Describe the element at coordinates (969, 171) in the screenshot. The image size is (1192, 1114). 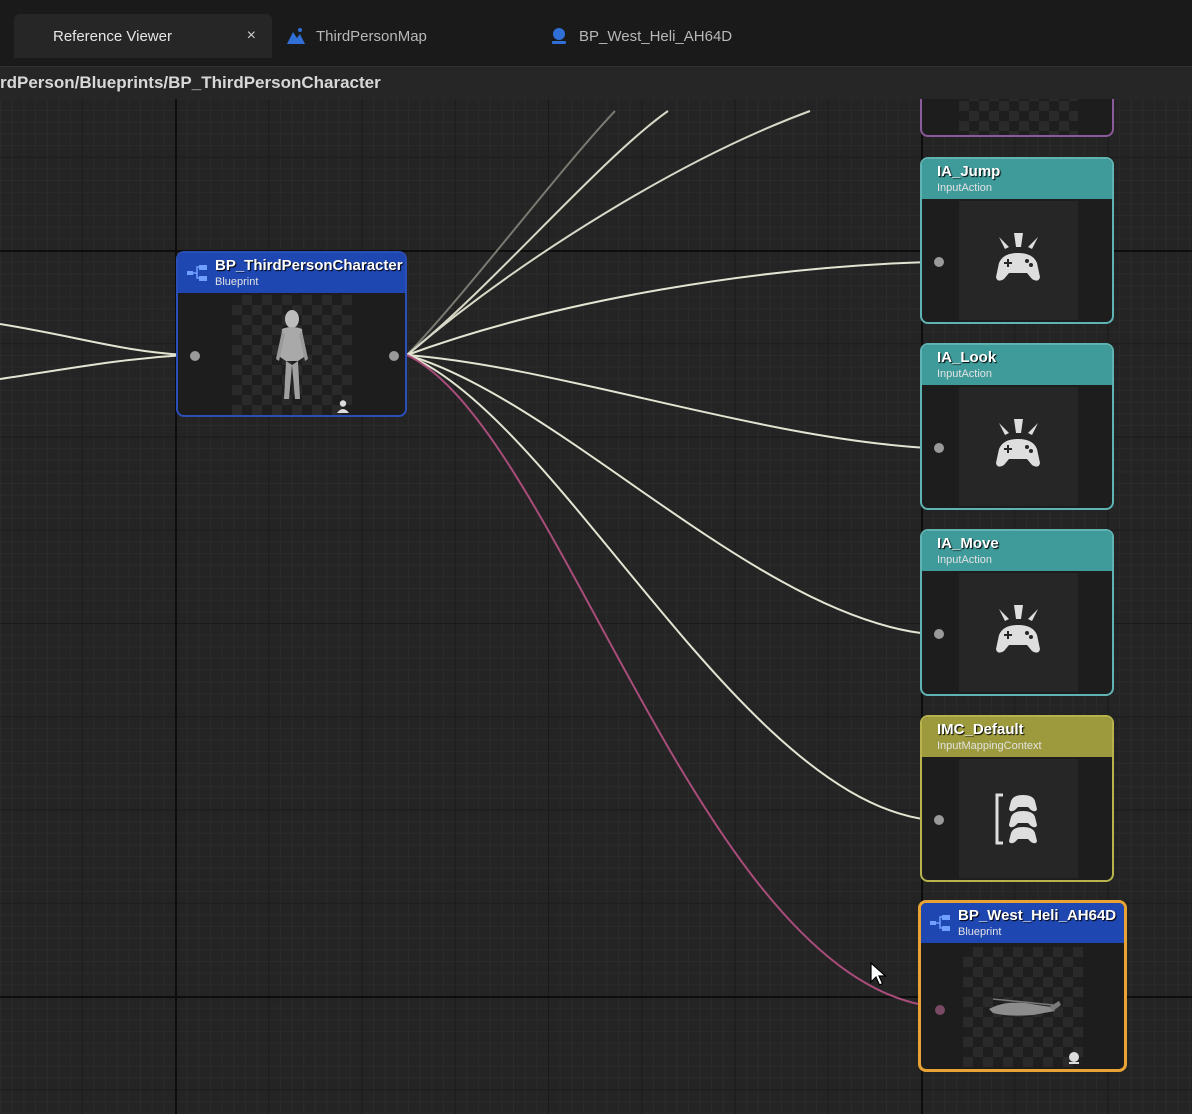
I see `node-title: IA_Jump` at that location.